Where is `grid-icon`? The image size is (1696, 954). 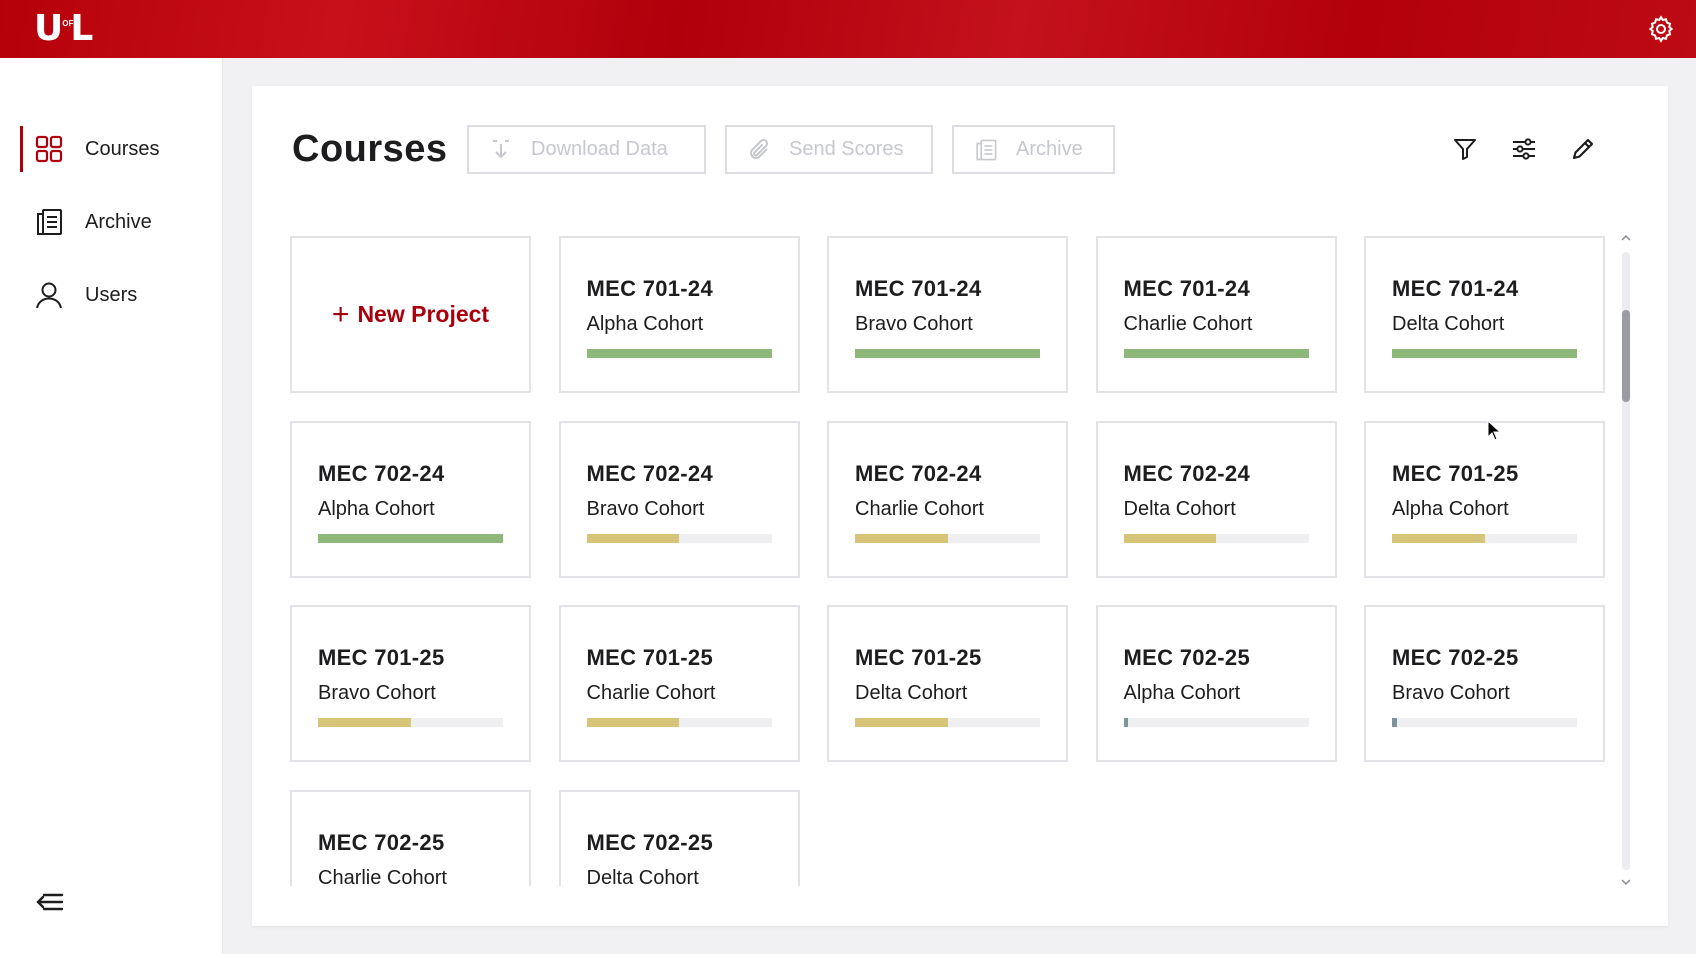 grid-icon is located at coordinates (49, 149).